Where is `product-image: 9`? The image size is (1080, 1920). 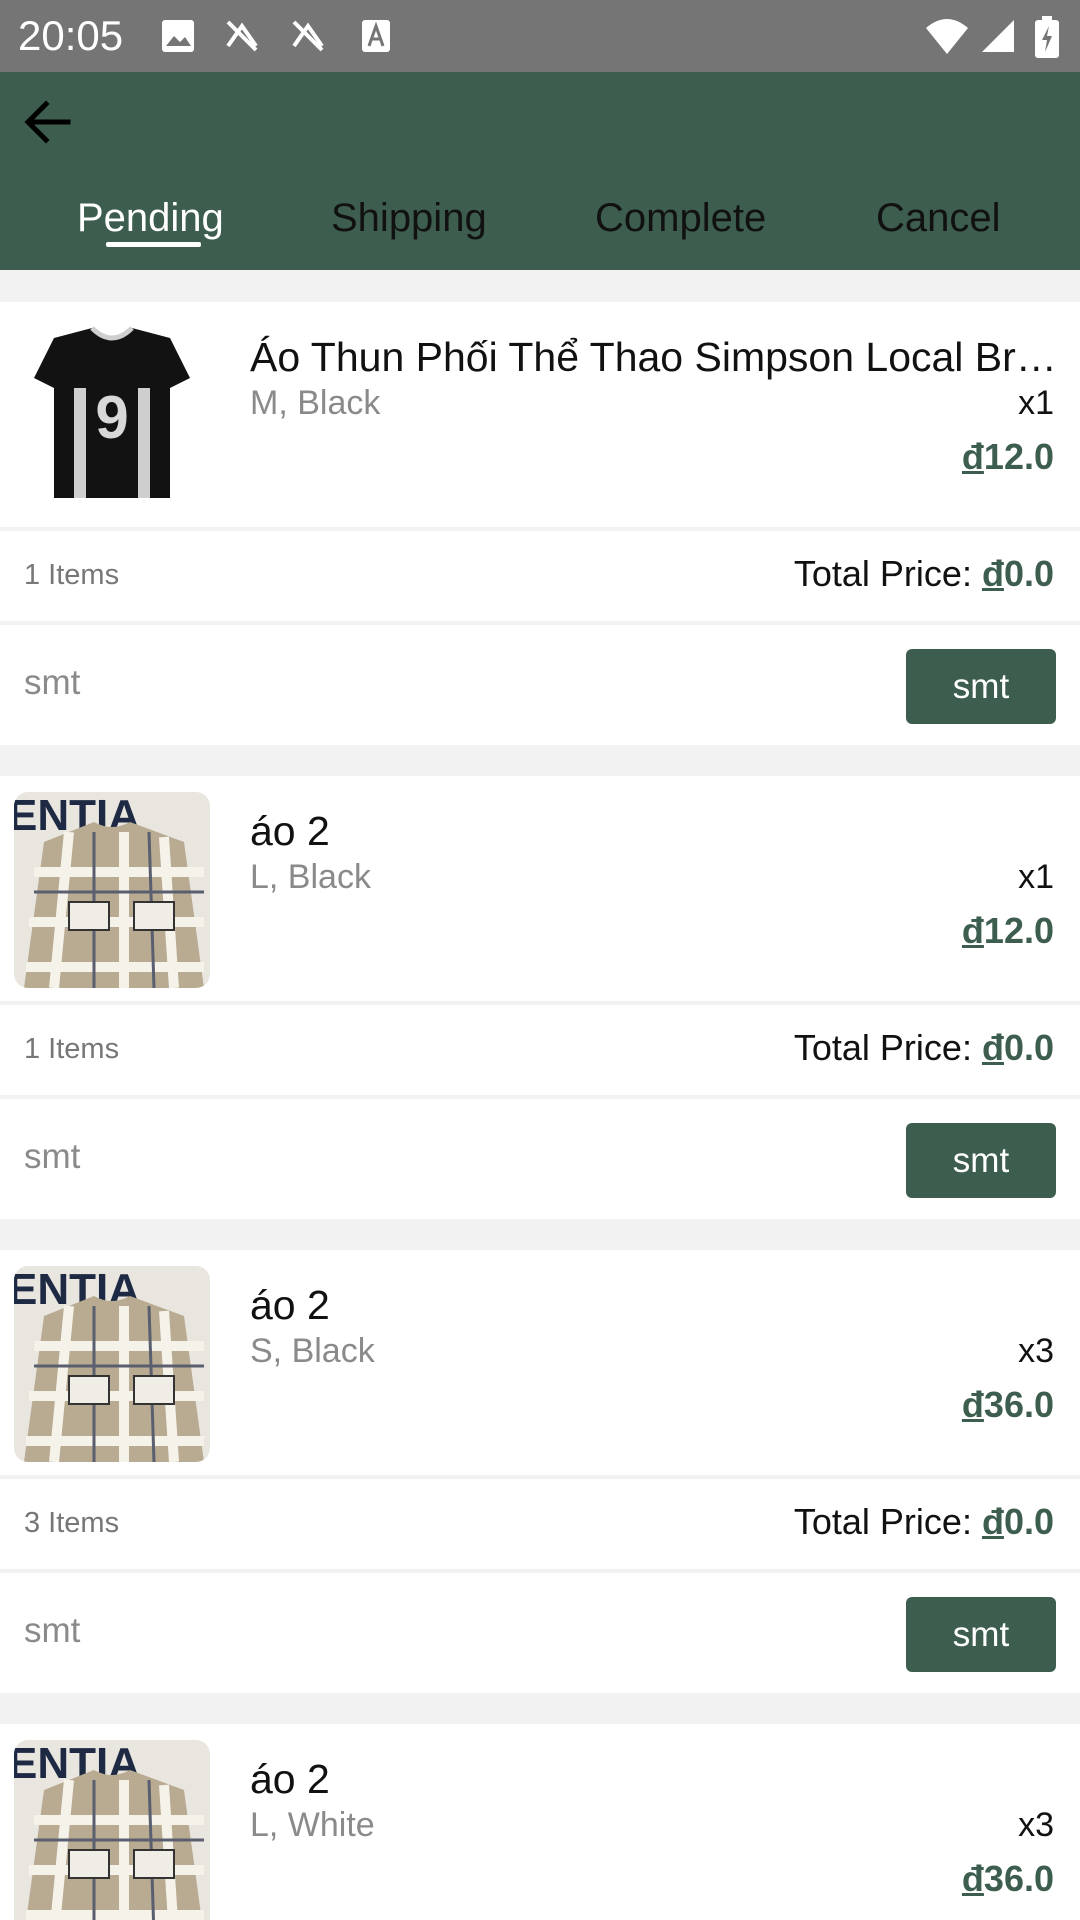 product-image: 9 is located at coordinates (112, 416).